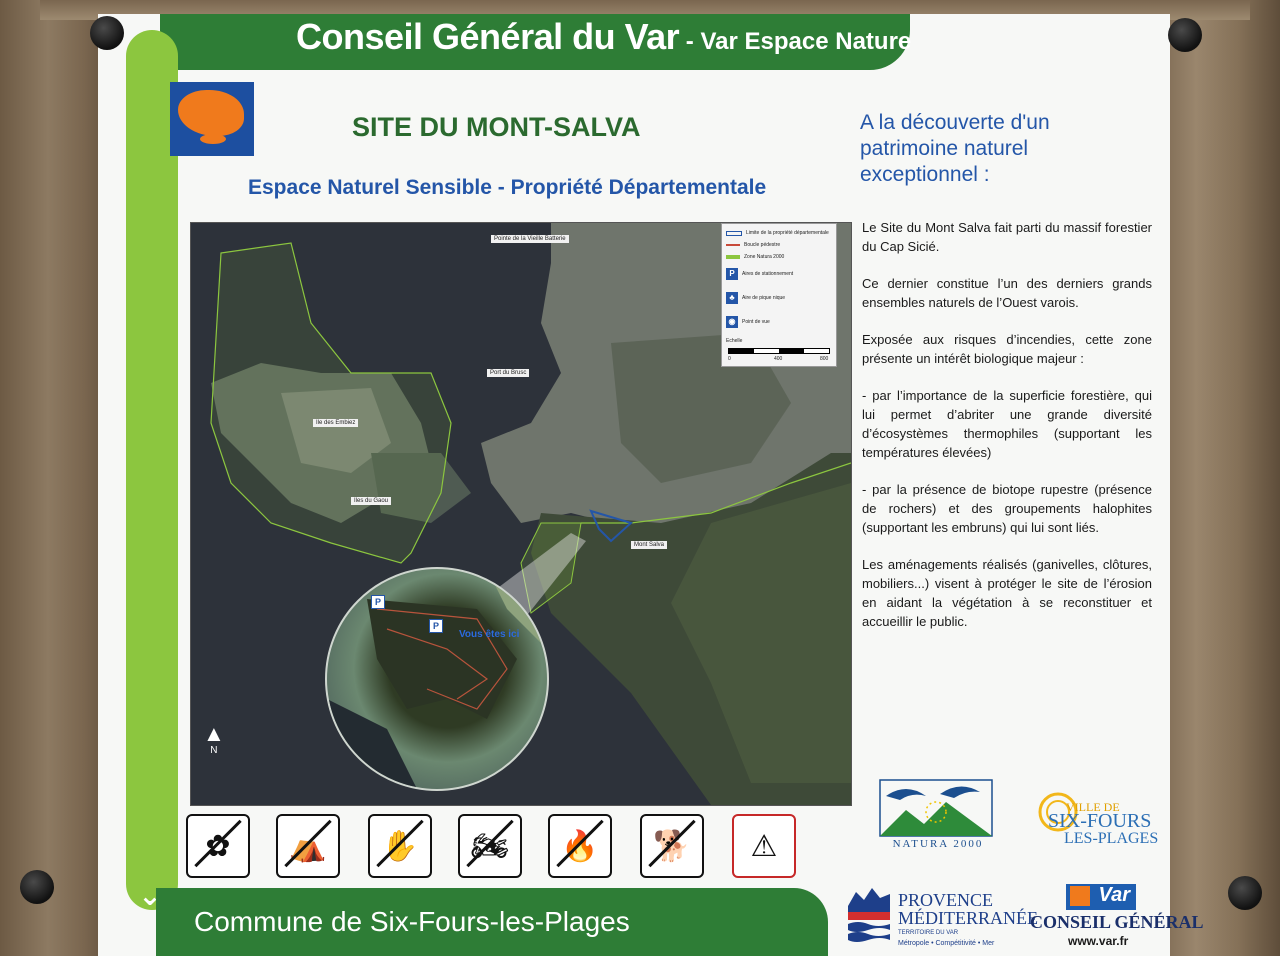 Image resolution: width=1280 pixels, height=956 pixels. Describe the element at coordinates (1111, 838) in the screenshot. I see `sixfours-line3: LES-PLAGES` at that location.